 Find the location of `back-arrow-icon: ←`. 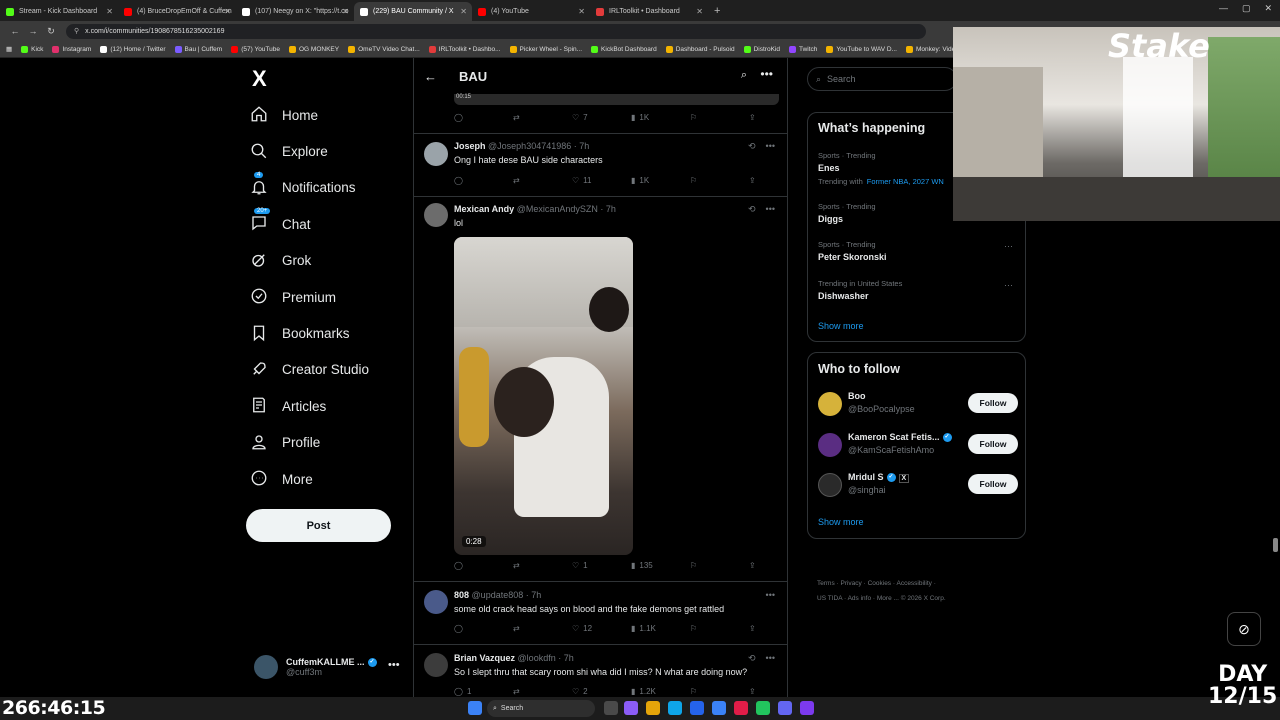

back-arrow-icon: ← is located at coordinates (434, 76).